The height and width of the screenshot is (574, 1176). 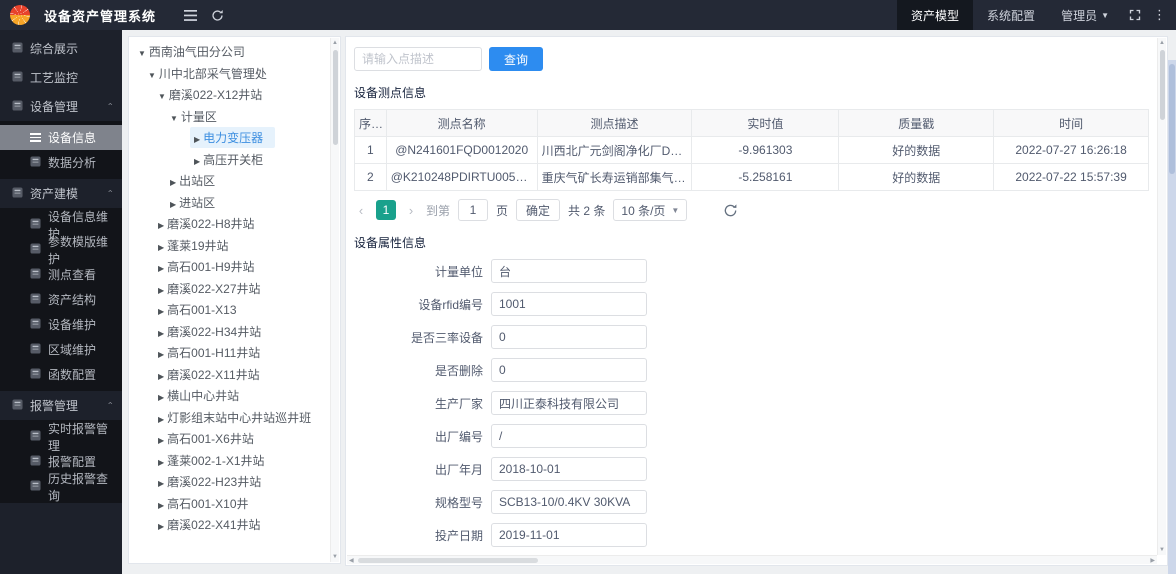 I want to click on tree-node-15: ▶ 磨溪022-X11井站, so click(x=233, y=375).